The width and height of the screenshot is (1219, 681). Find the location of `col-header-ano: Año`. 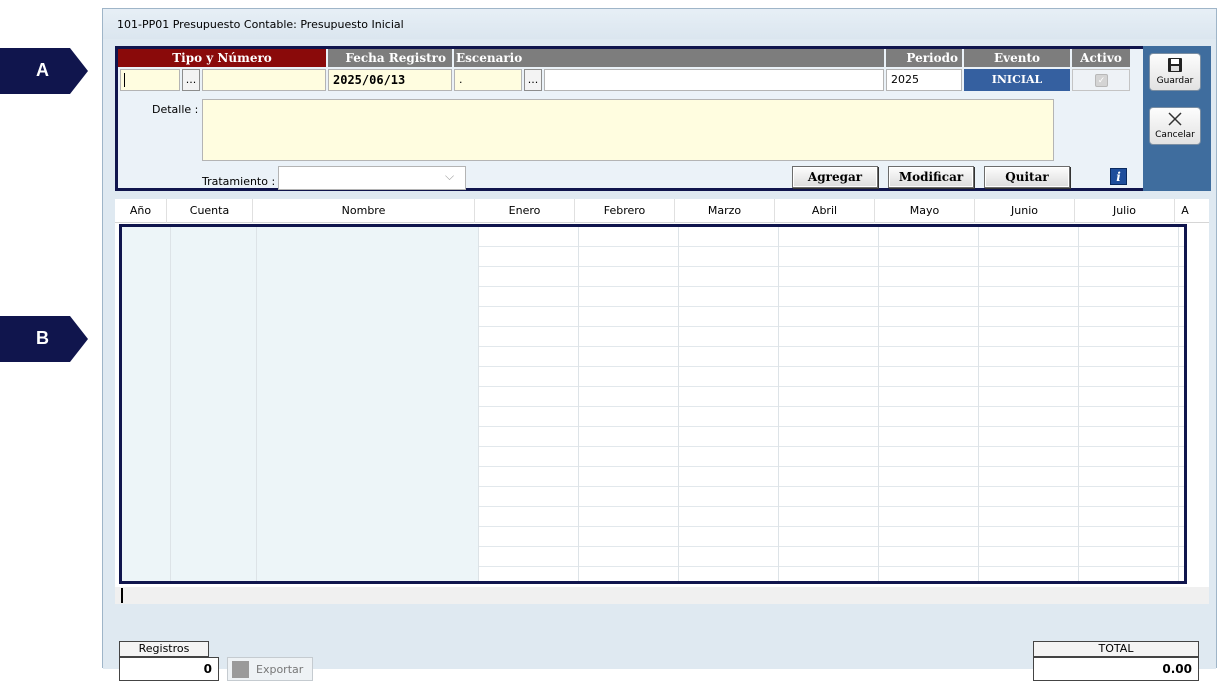

col-header-ano: Año is located at coordinates (141, 211).